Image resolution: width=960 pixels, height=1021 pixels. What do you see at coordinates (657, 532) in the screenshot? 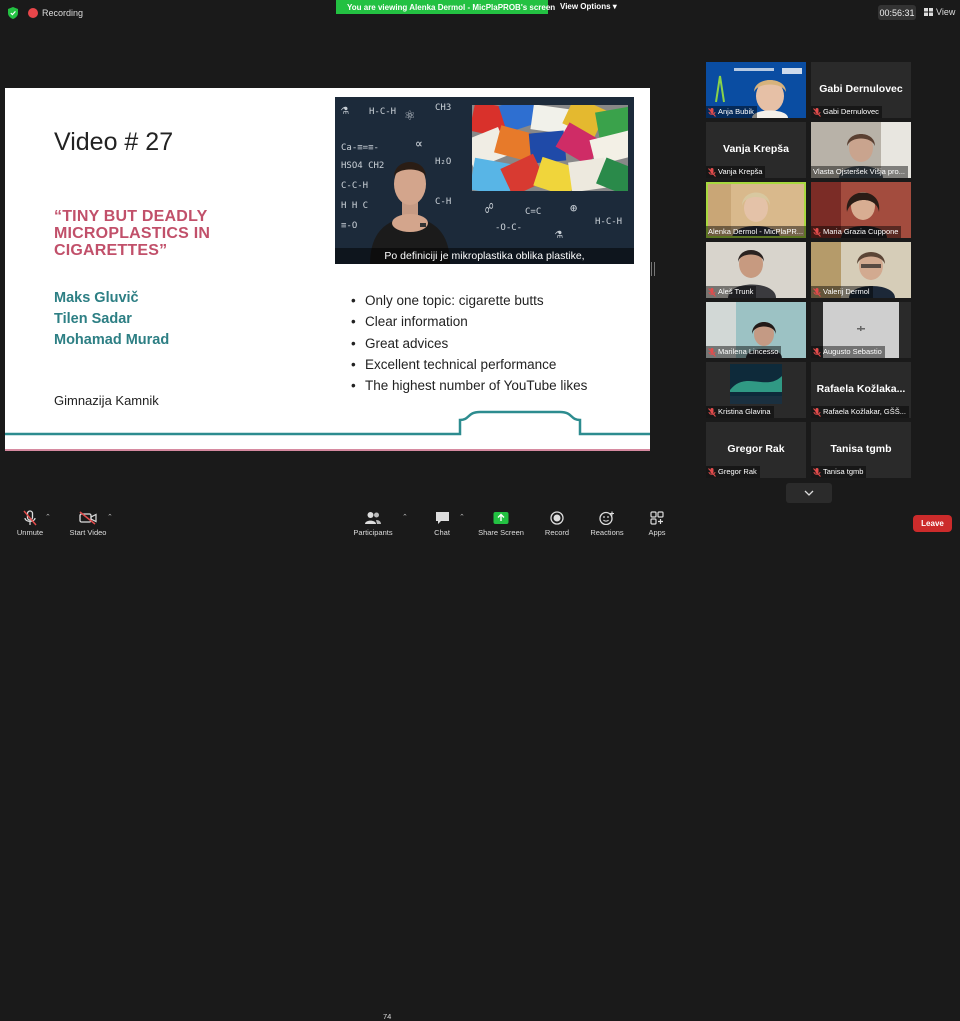
I see `apps-label: Apps` at bounding box center [657, 532].